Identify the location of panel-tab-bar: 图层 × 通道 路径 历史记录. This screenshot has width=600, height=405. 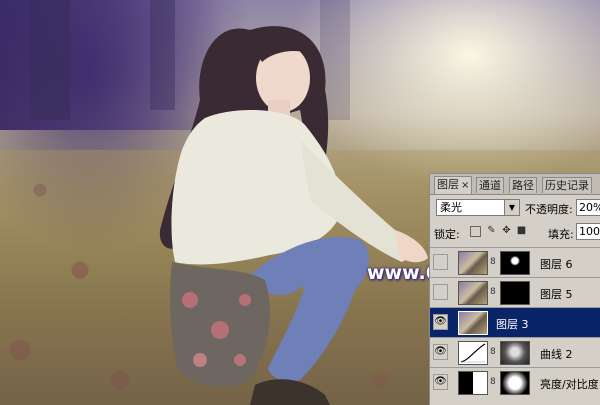
(515, 184).